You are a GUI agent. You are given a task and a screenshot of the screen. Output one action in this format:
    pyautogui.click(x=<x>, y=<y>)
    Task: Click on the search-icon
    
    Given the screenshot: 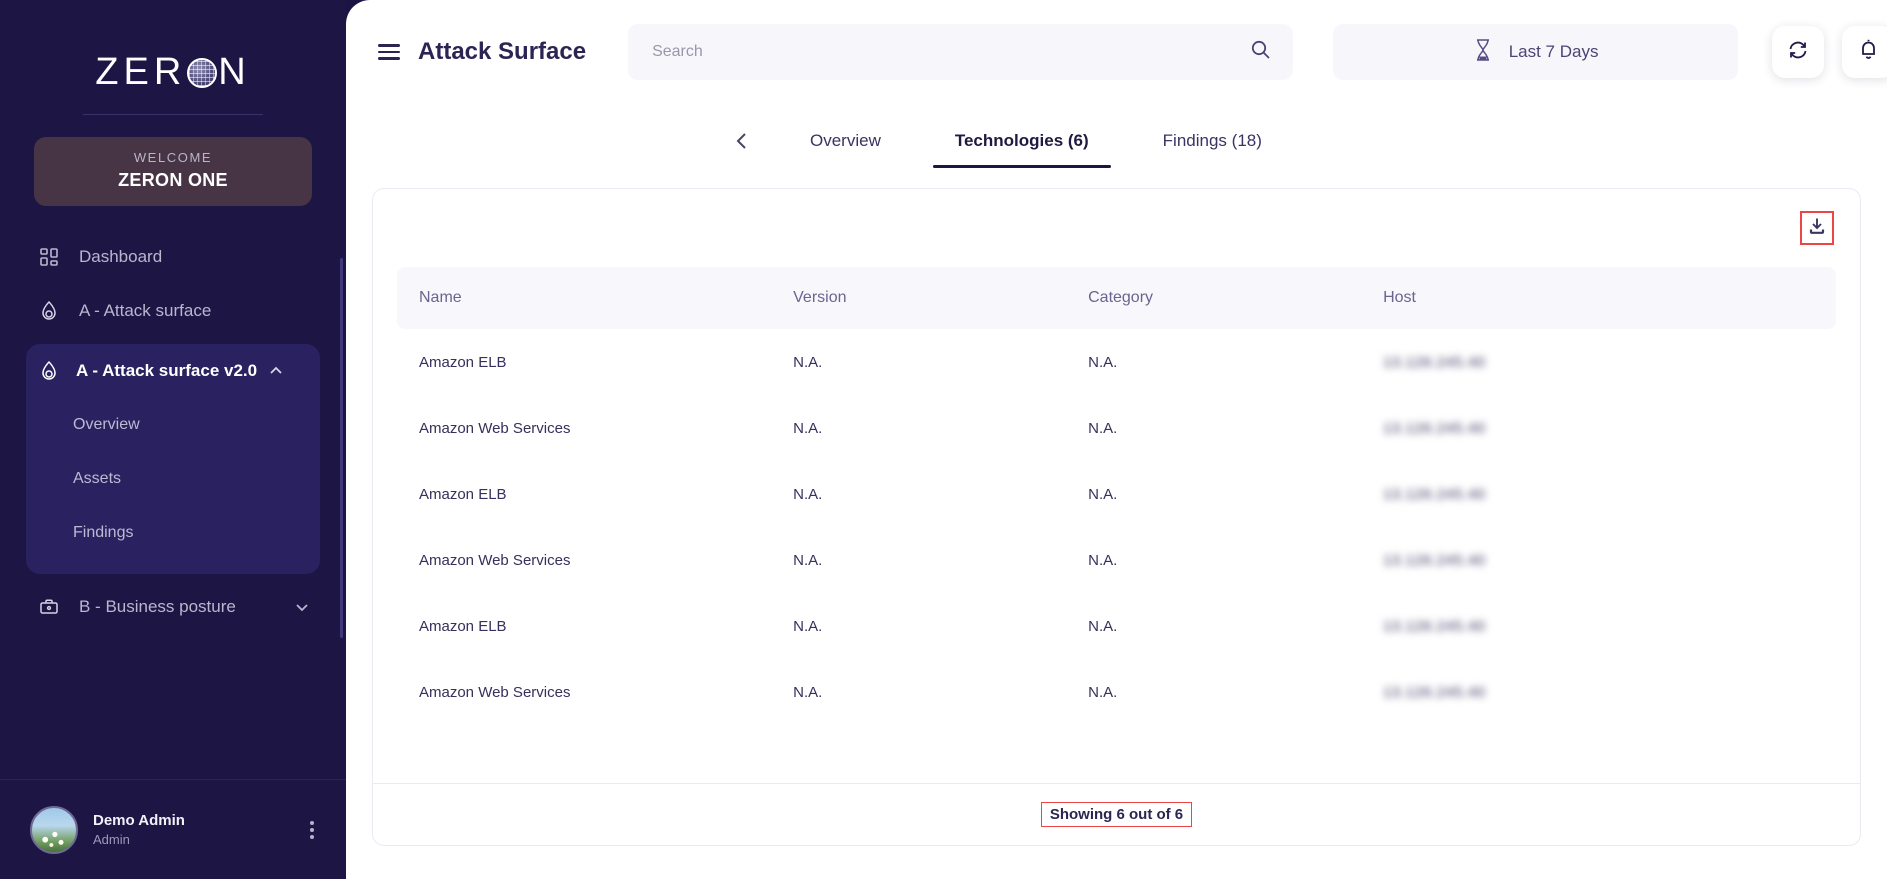 What is the action you would take?
    pyautogui.click(x=1260, y=52)
    